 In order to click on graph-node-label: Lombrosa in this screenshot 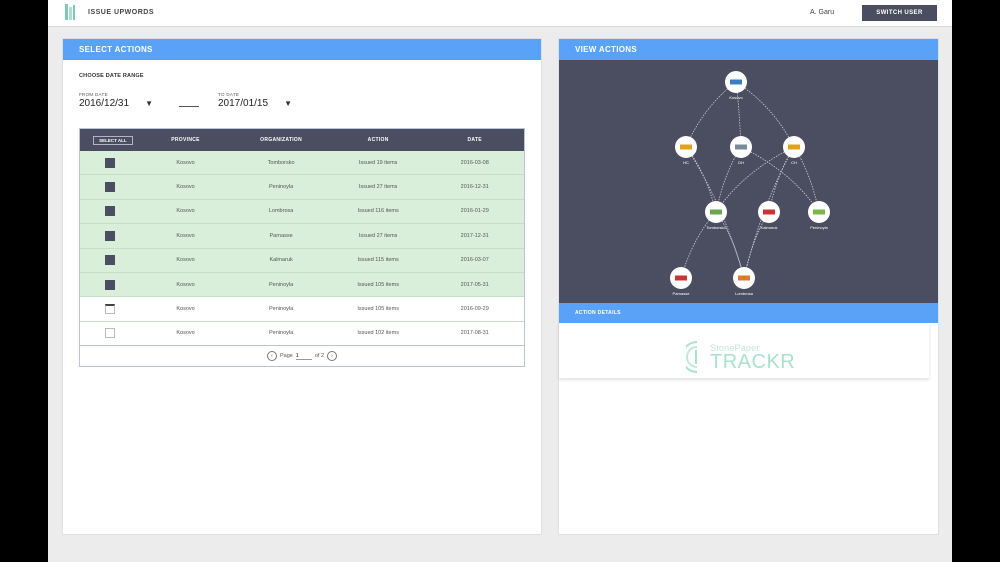, I will do `click(744, 293)`.